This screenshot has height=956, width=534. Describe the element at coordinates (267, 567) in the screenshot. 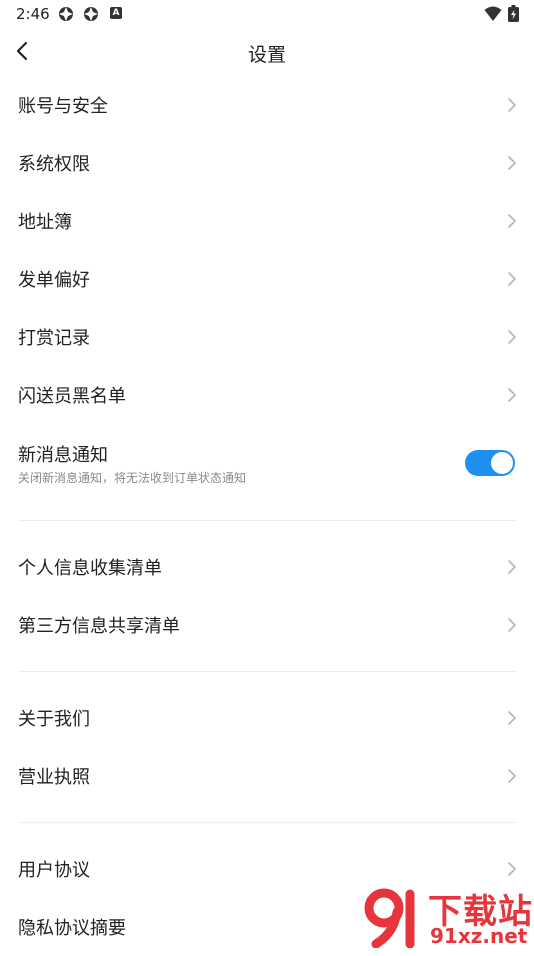

I see `settings-row-personal-info-list: 个人信息收集清单` at that location.